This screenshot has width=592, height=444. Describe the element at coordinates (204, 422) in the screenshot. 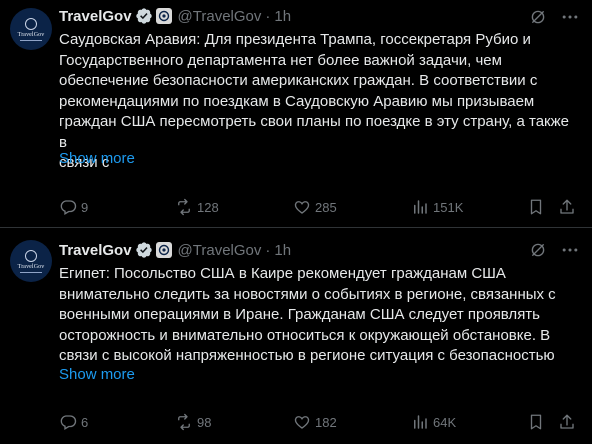

I see `repost-count: 98` at that location.